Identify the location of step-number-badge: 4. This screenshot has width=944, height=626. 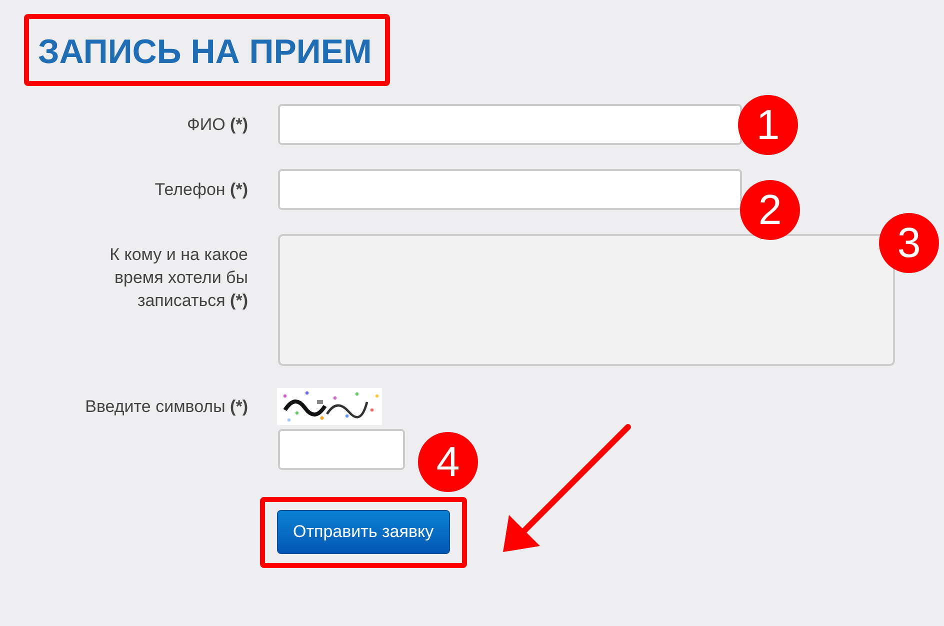
(448, 462).